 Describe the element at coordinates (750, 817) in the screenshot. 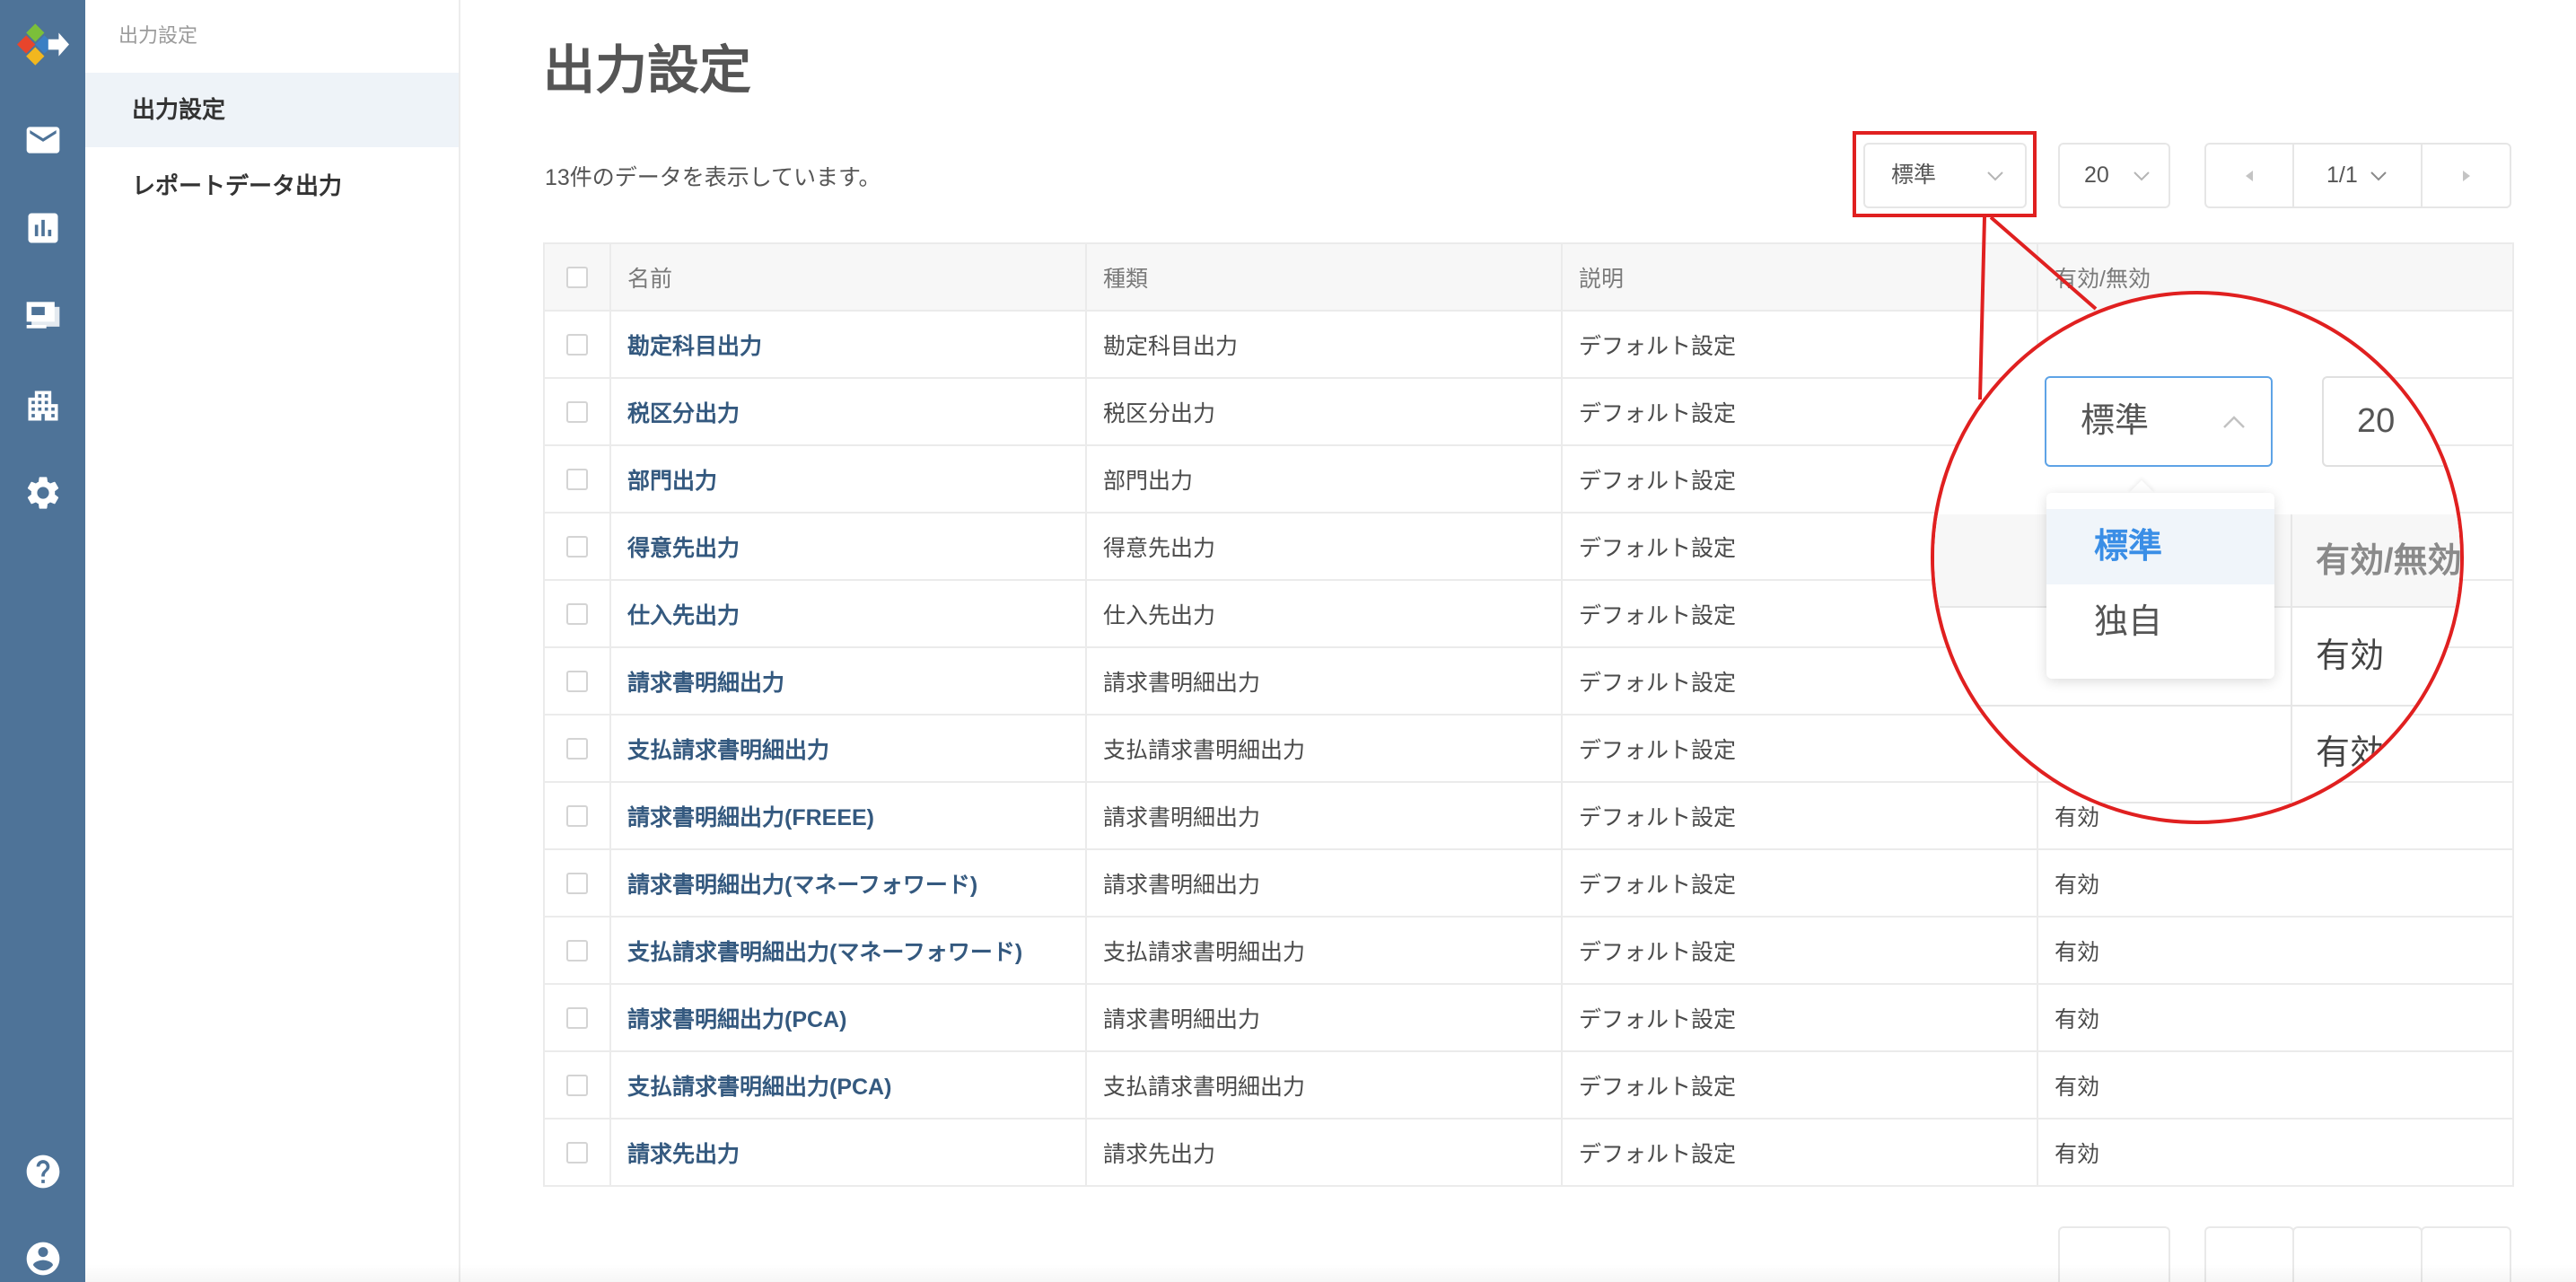

I see `row-name-link: 請求書明細出力(FREEE)` at that location.